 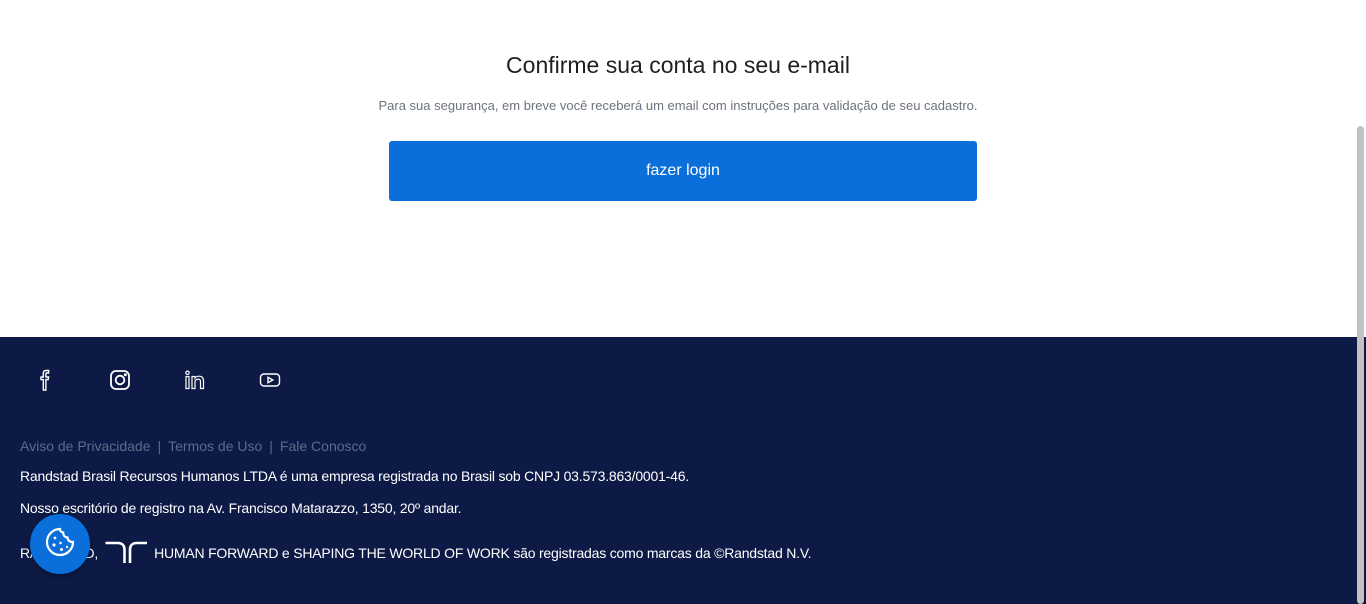 What do you see at coordinates (126, 553) in the screenshot?
I see `randstad-logo-icon` at bounding box center [126, 553].